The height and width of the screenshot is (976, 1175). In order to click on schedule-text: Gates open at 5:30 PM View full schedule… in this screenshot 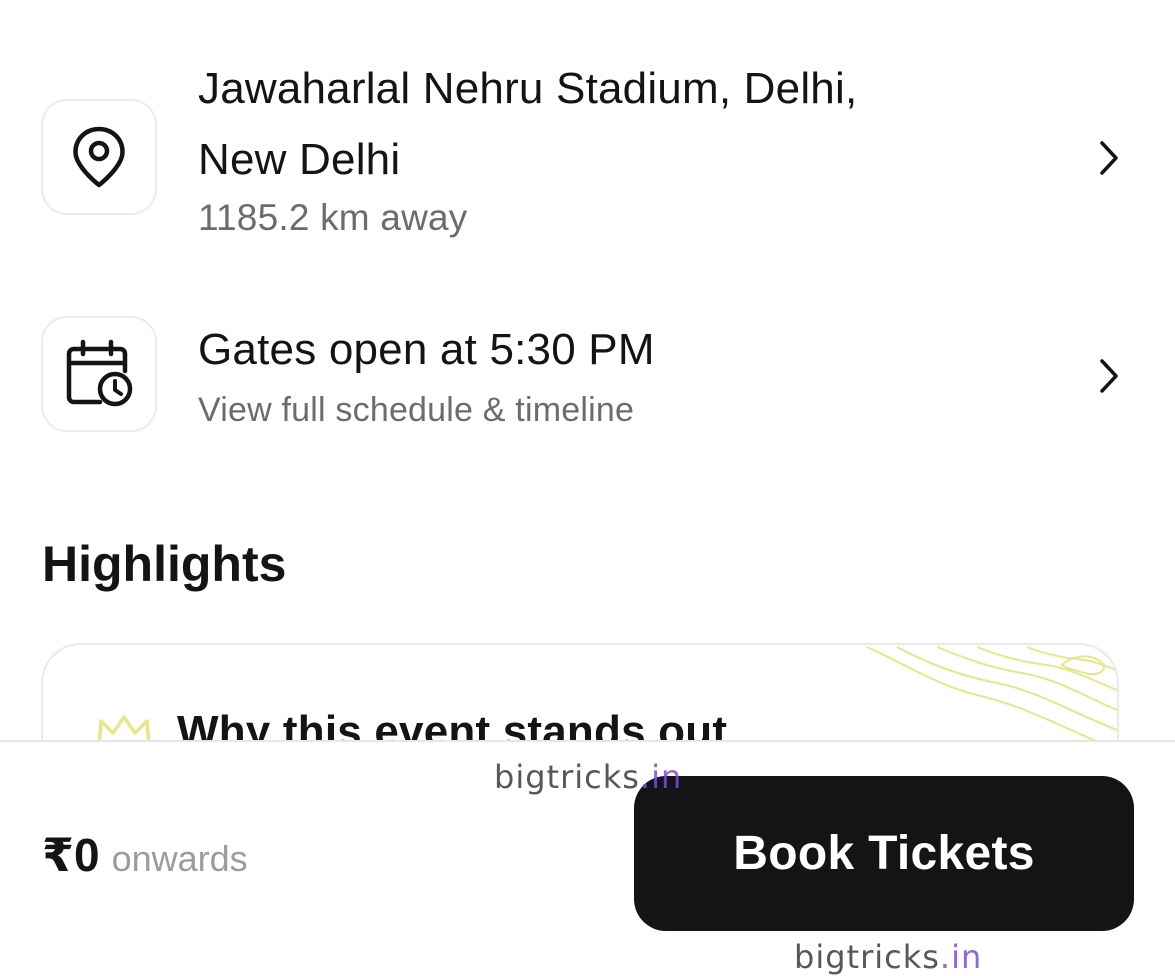, I will do `click(426, 372)`.